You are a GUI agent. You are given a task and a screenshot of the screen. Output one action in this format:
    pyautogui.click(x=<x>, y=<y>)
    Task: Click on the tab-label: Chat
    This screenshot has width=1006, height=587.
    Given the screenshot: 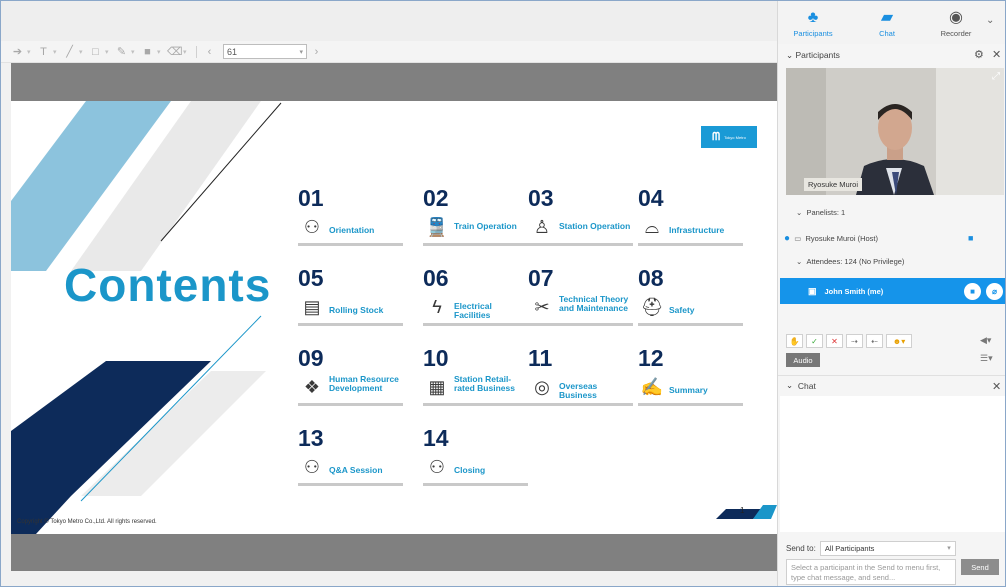 What is the action you would take?
    pyautogui.click(x=887, y=33)
    